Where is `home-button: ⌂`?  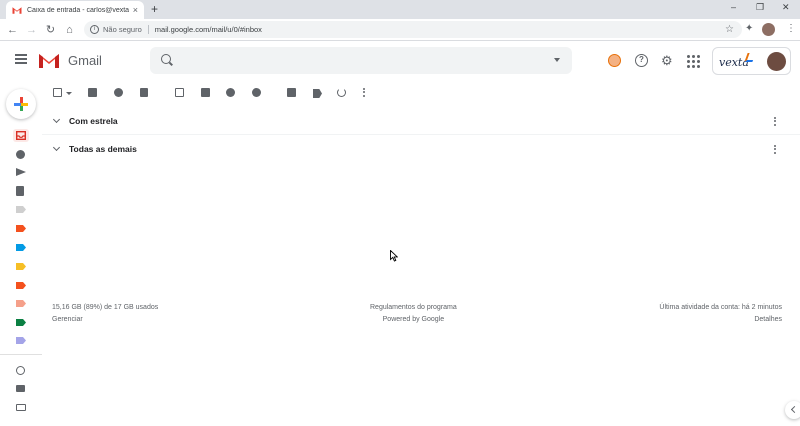
home-button: ⌂ is located at coordinates (69, 30).